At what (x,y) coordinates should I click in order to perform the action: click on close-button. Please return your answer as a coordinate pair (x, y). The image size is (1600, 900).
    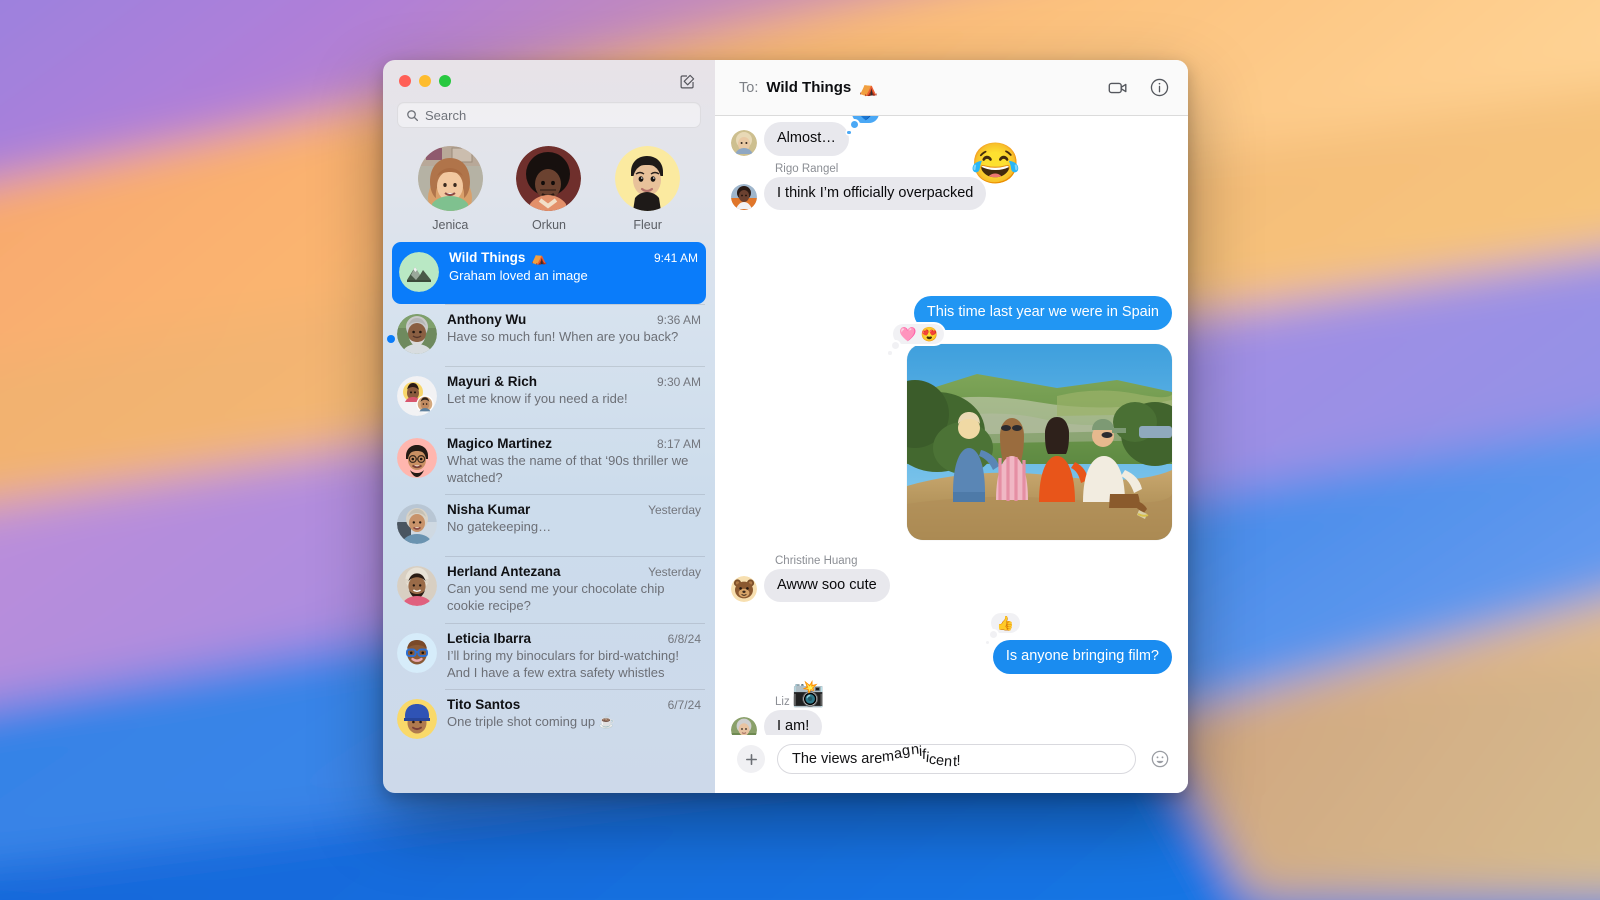
    Looking at the image, I should click on (405, 81).